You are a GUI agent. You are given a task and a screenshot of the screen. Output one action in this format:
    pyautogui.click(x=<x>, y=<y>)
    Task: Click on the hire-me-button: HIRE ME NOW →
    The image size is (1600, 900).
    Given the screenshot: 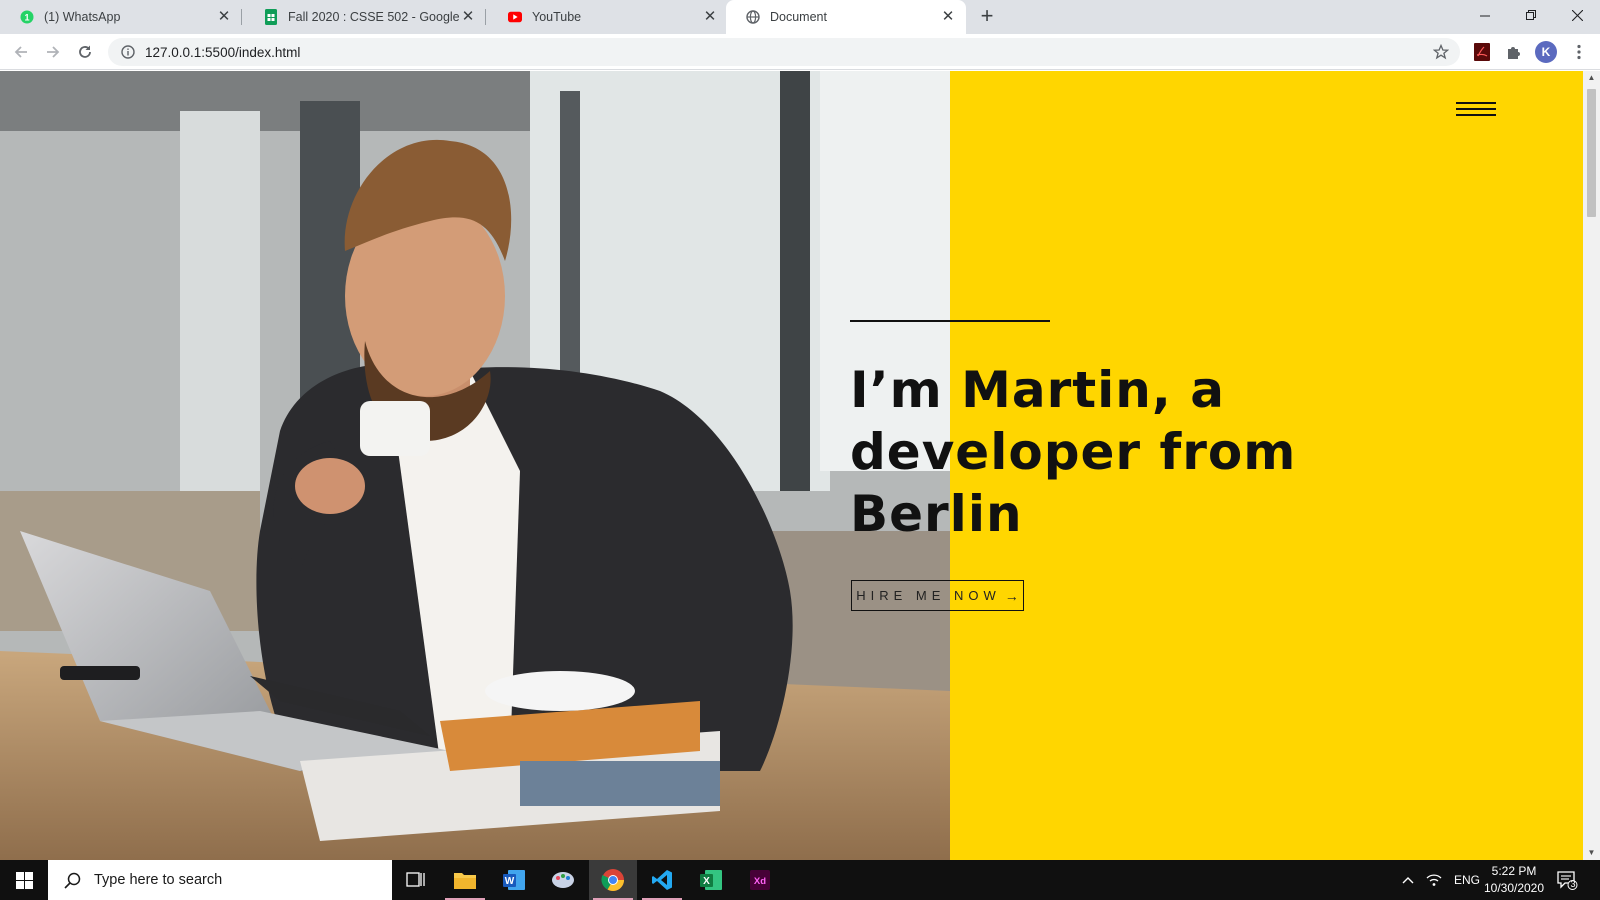 What is the action you would take?
    pyautogui.click(x=937, y=595)
    